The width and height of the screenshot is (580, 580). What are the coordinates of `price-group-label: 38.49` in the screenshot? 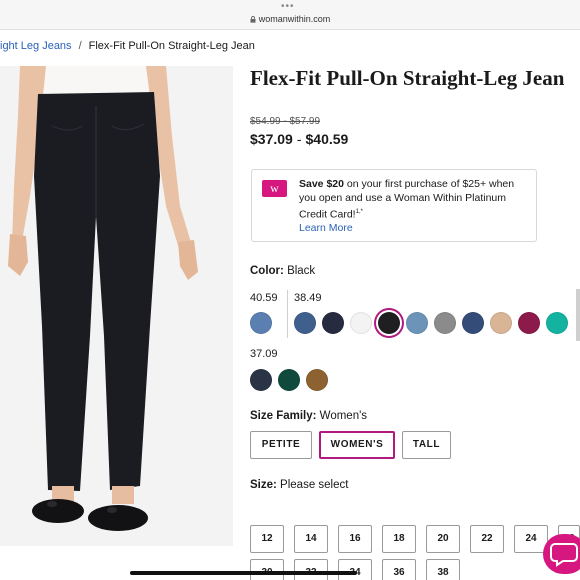 It's located at (308, 298).